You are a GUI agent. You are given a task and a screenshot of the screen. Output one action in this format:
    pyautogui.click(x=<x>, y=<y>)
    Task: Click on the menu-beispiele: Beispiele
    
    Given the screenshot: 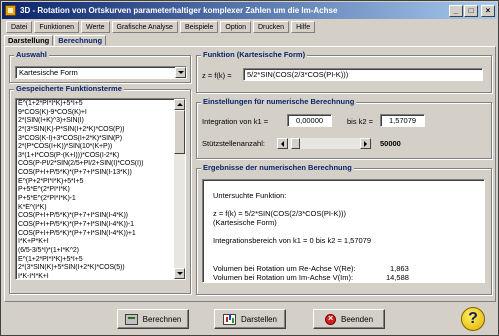 What is the action you would take?
    pyautogui.click(x=199, y=27)
    